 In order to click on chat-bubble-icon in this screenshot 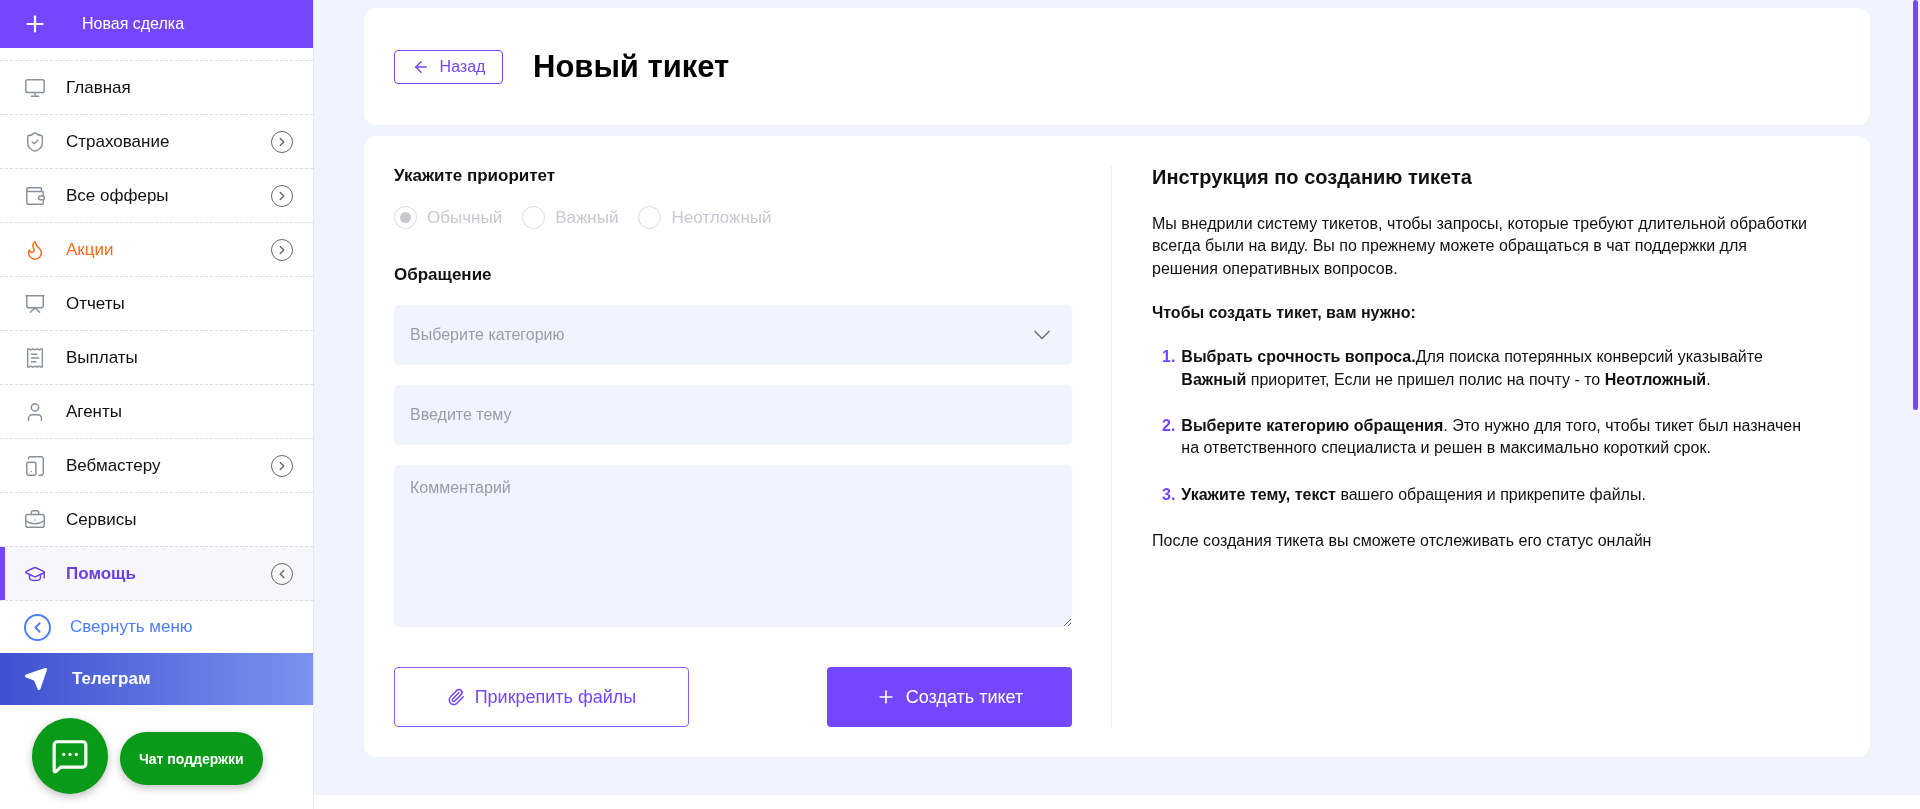, I will do `click(70, 756)`.